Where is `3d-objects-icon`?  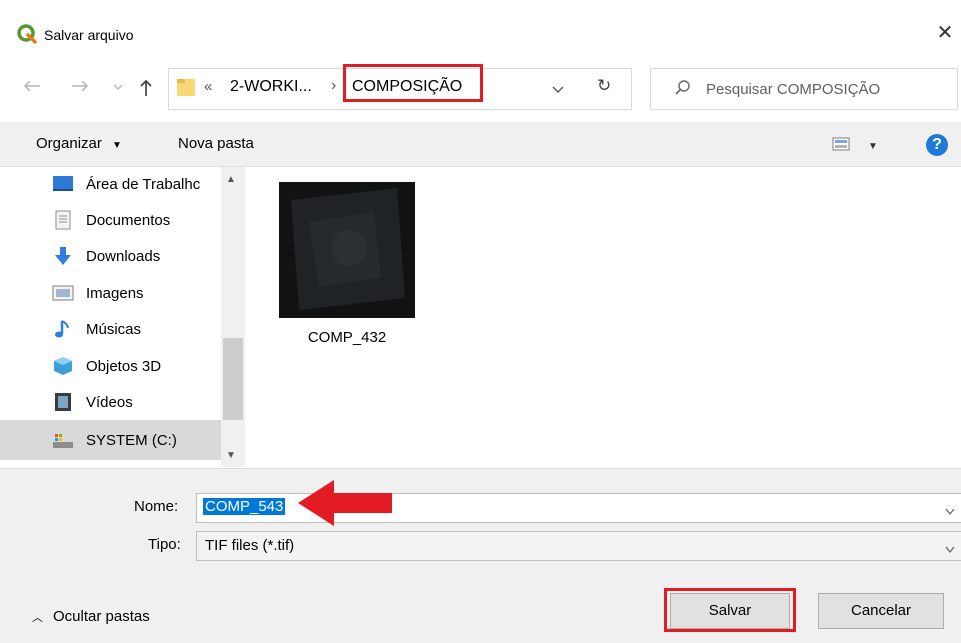 3d-objects-icon is located at coordinates (63, 366).